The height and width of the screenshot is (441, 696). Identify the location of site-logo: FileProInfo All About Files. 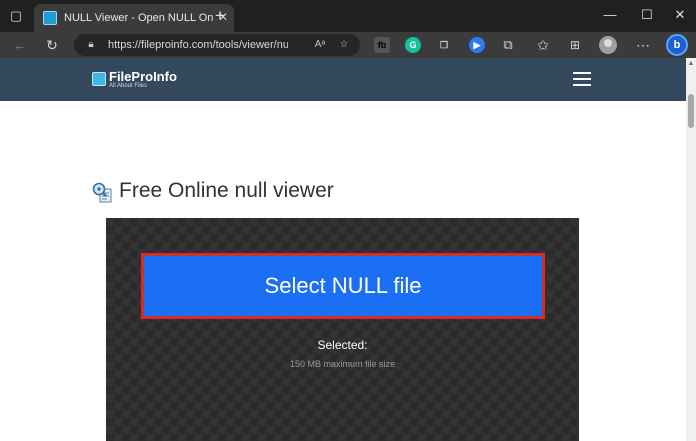
(152, 81).